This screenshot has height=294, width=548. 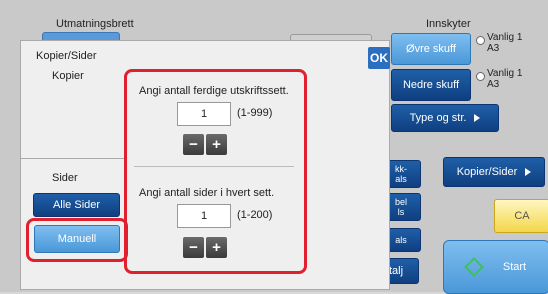 I want to click on all-pages-button: Alle Sider, so click(x=76, y=205).